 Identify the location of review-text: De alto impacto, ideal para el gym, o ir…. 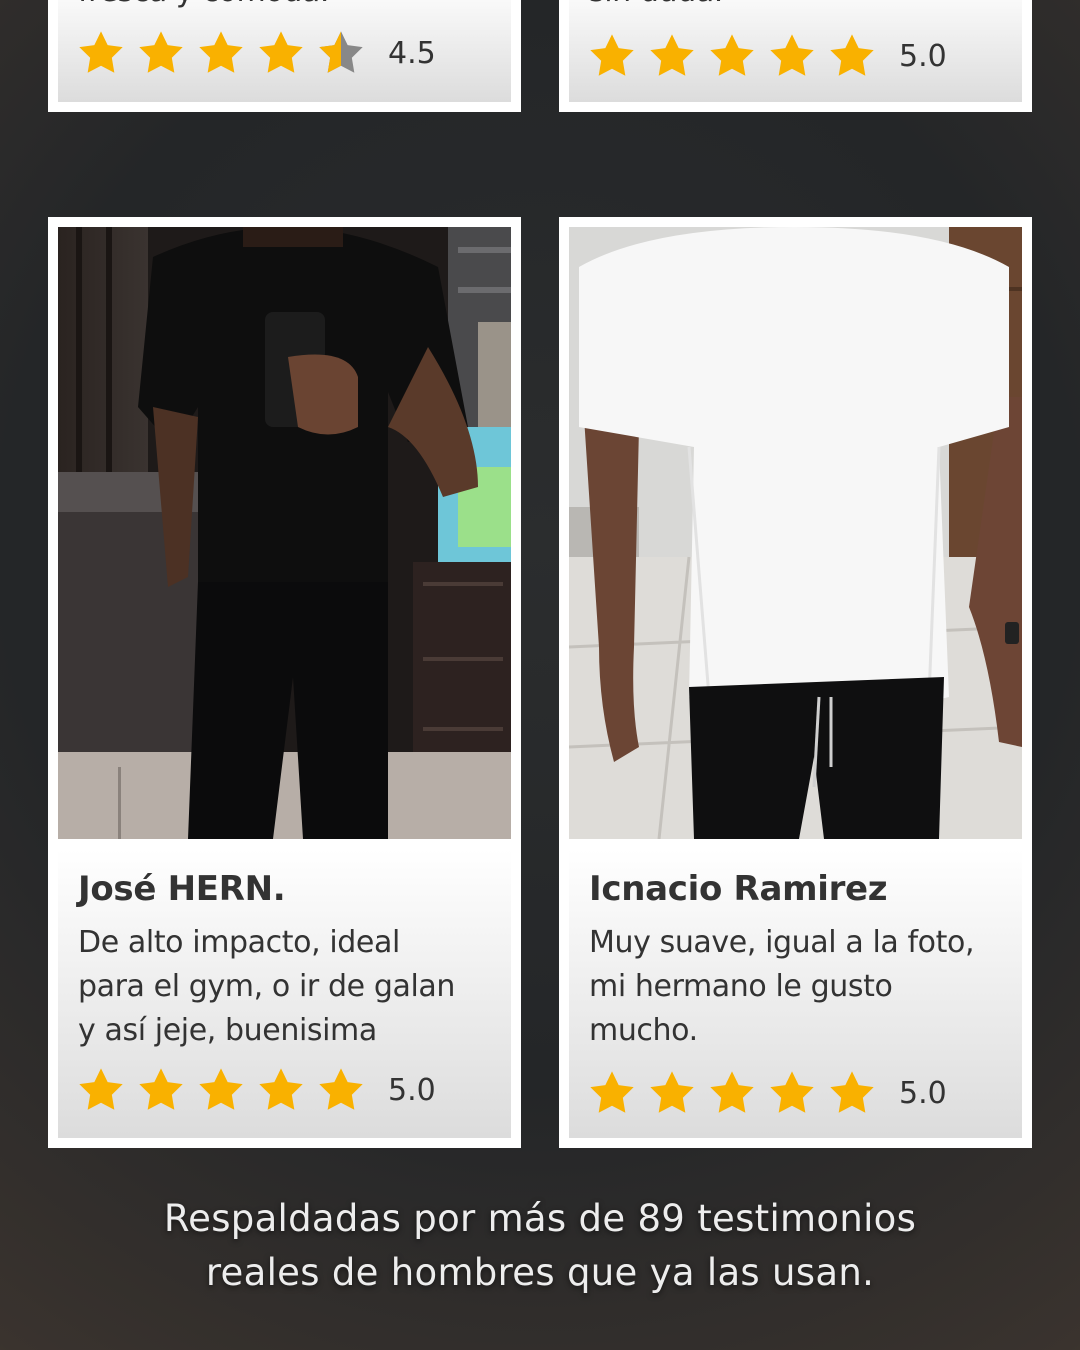
(288, 987).